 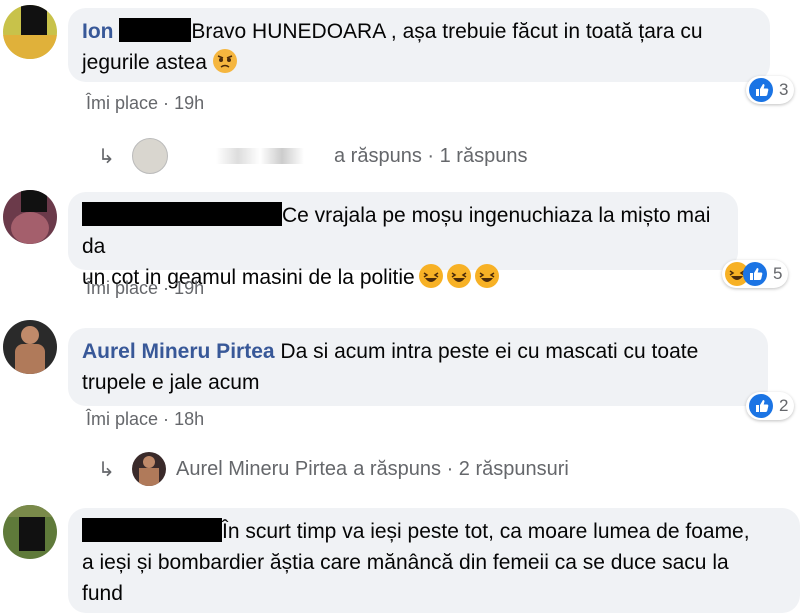 What do you see at coordinates (430, 156) in the screenshot?
I see `reply-summary: a răspuns · 1 răspuns` at bounding box center [430, 156].